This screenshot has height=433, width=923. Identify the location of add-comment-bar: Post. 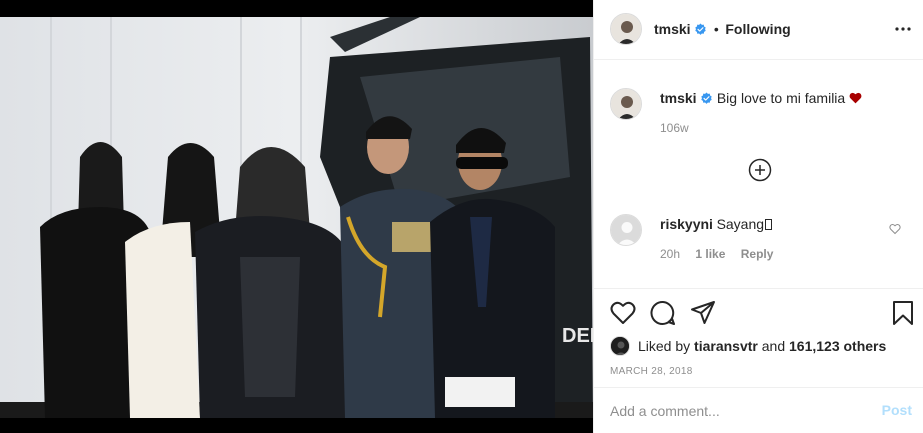
(758, 410).